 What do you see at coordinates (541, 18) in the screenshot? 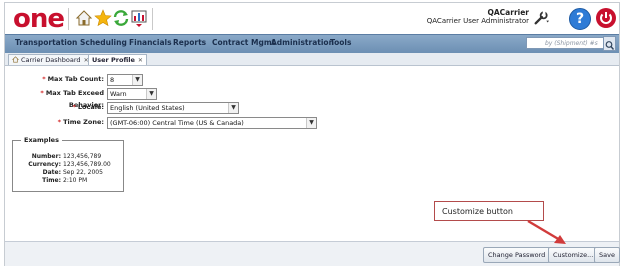
I see `settings-wrench-icon` at bounding box center [541, 18].